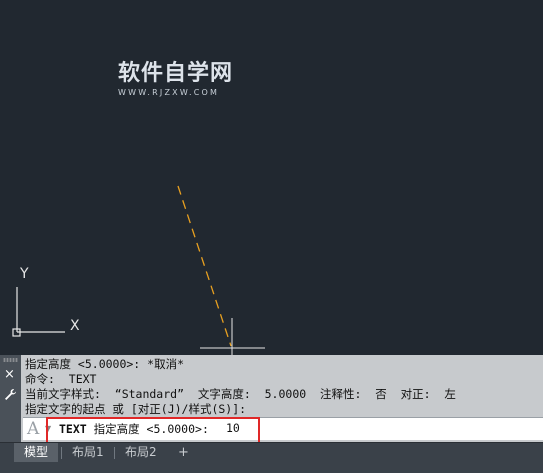  What do you see at coordinates (271, 457) in the screenshot?
I see `layout-tab-bar: 模型 布局1 布局2 +` at bounding box center [271, 457].